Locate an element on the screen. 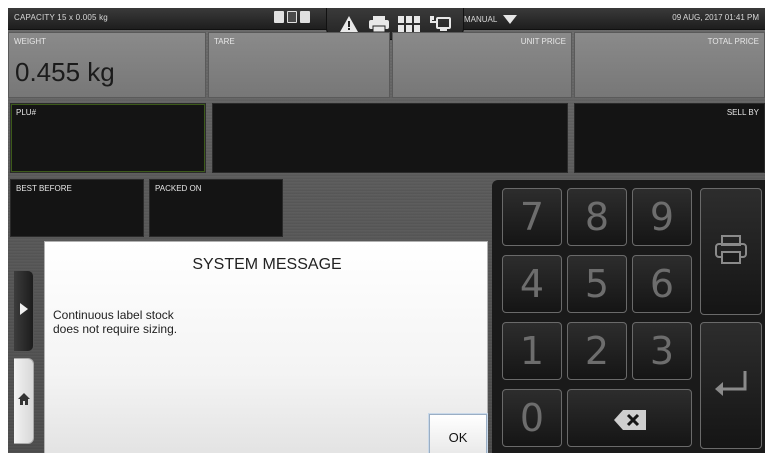 This screenshot has height=453, width=765. product-name-field is located at coordinates (390, 138).